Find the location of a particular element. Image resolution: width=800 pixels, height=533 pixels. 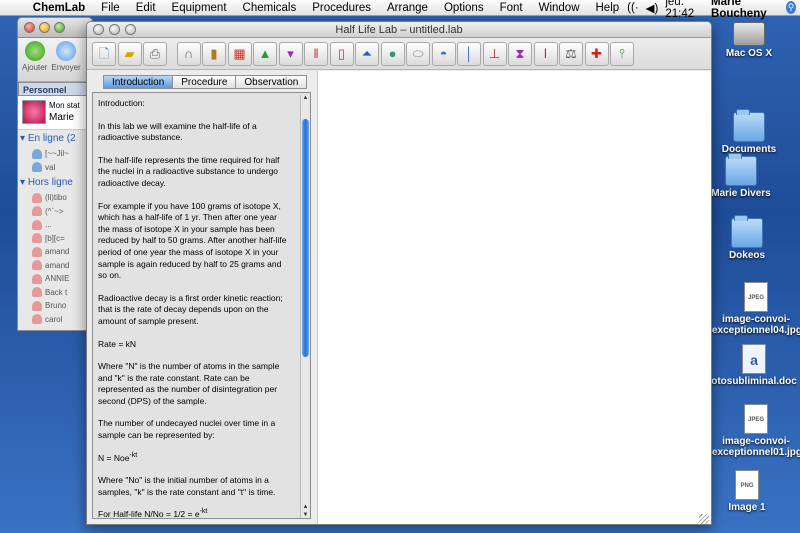

ph-meter-icon: ✚ is located at coordinates (596, 53).